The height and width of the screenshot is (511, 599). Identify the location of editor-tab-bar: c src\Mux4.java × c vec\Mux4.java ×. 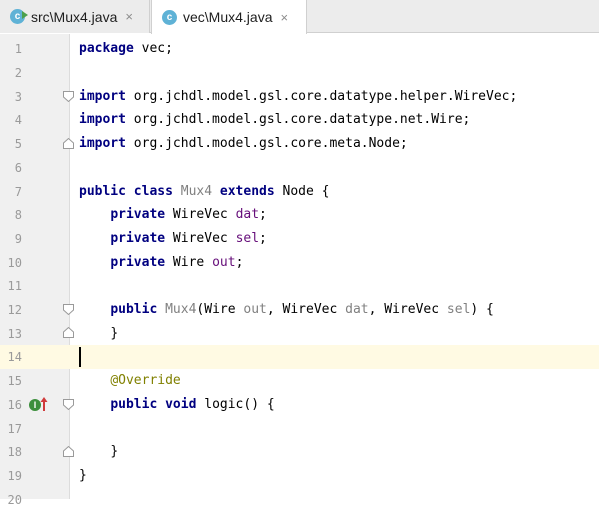
(299, 17).